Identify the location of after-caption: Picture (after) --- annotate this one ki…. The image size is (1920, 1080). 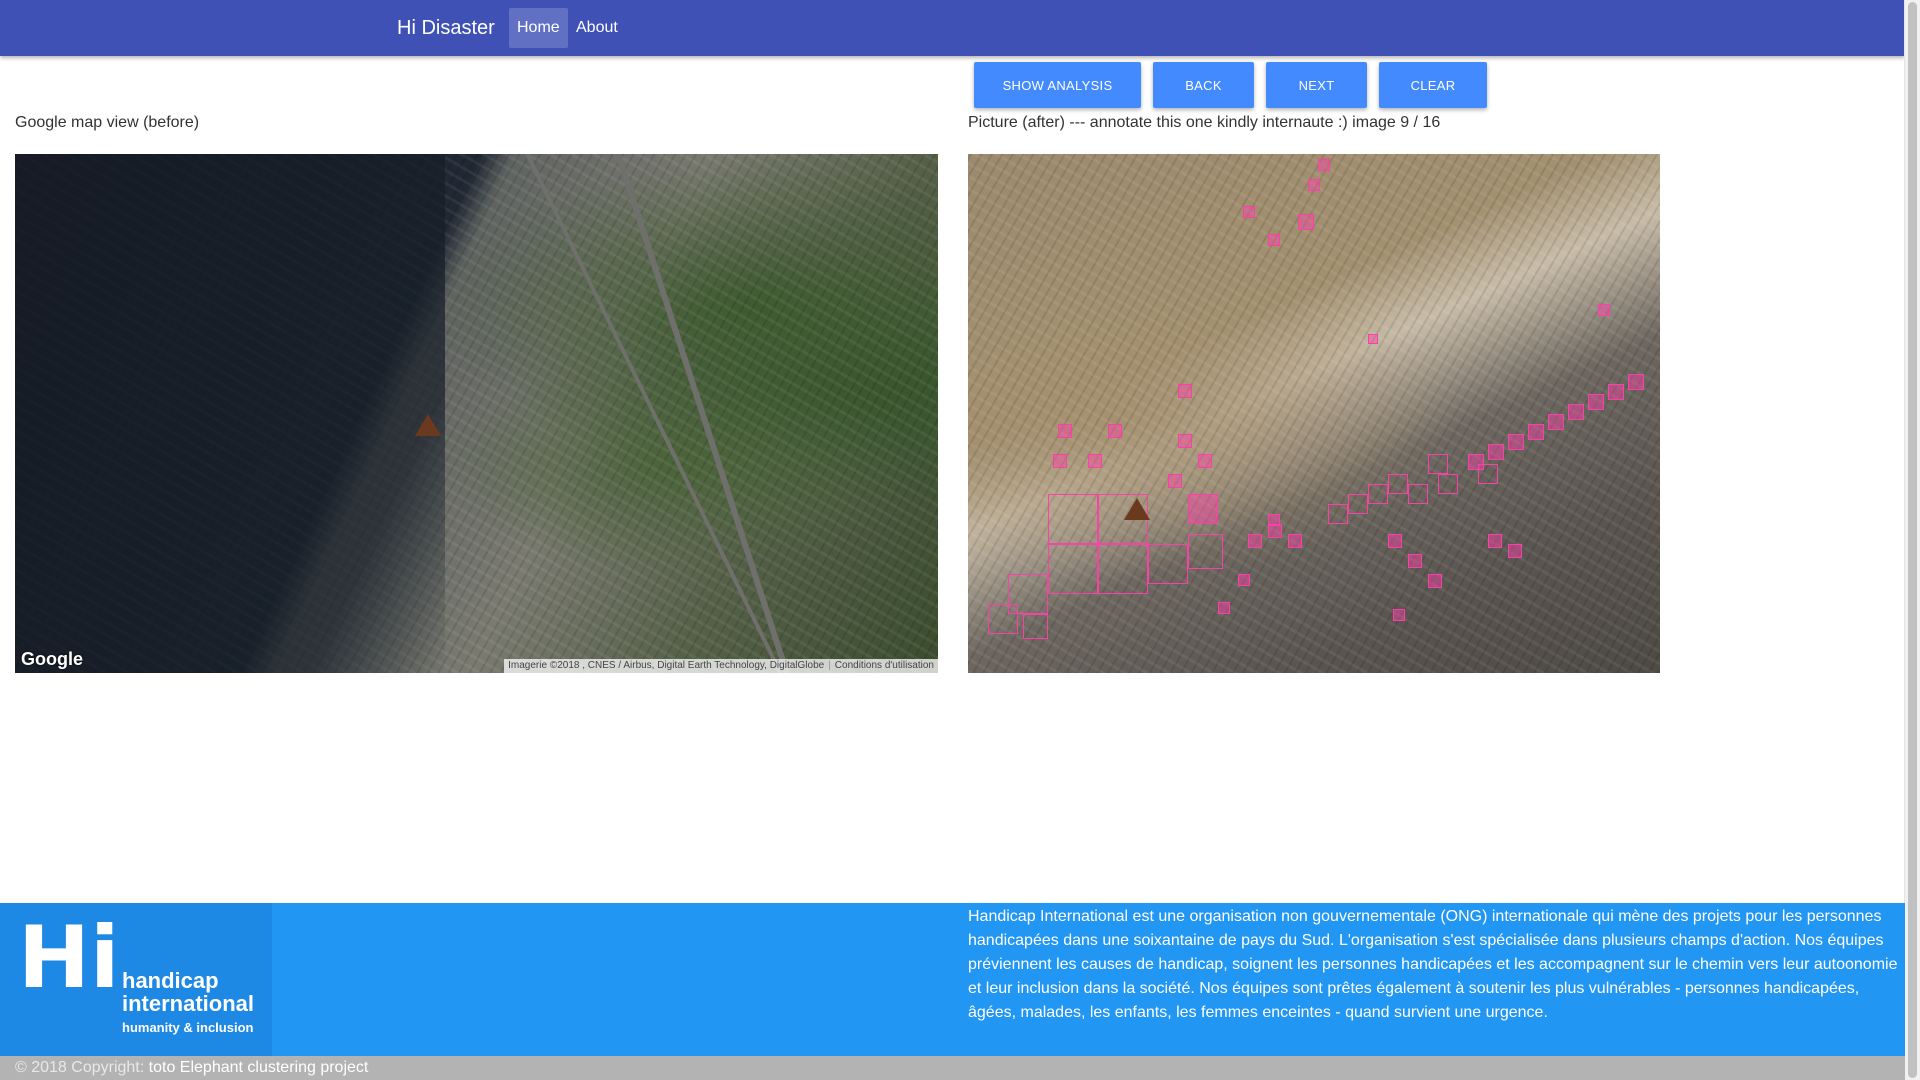
(1204, 122).